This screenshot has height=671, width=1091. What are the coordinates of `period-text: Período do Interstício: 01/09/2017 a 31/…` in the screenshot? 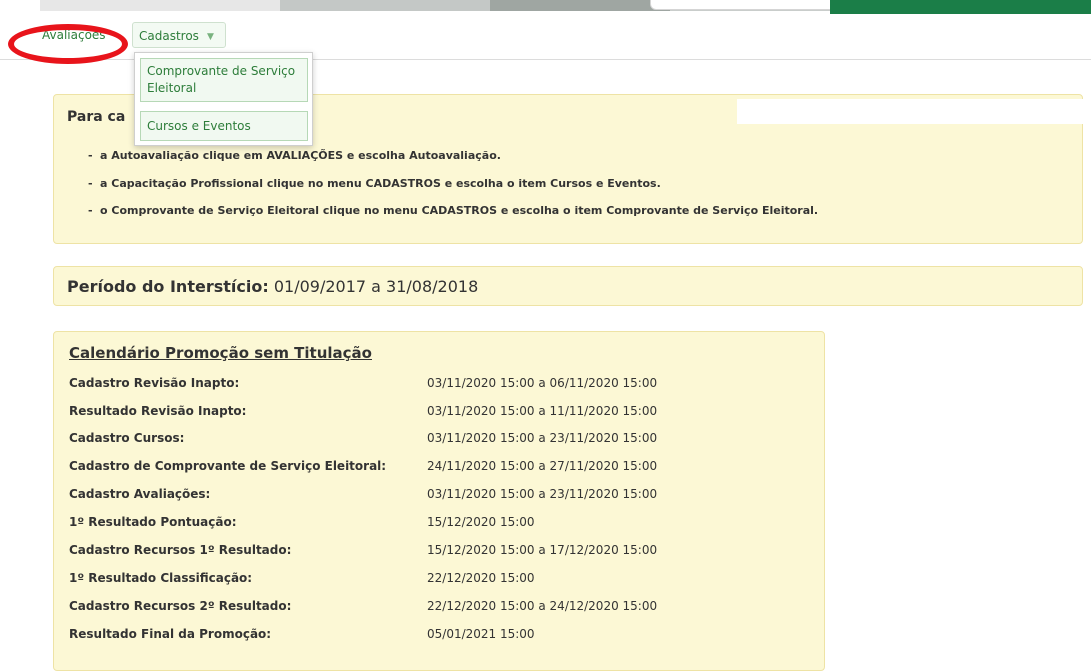 It's located at (272, 286).